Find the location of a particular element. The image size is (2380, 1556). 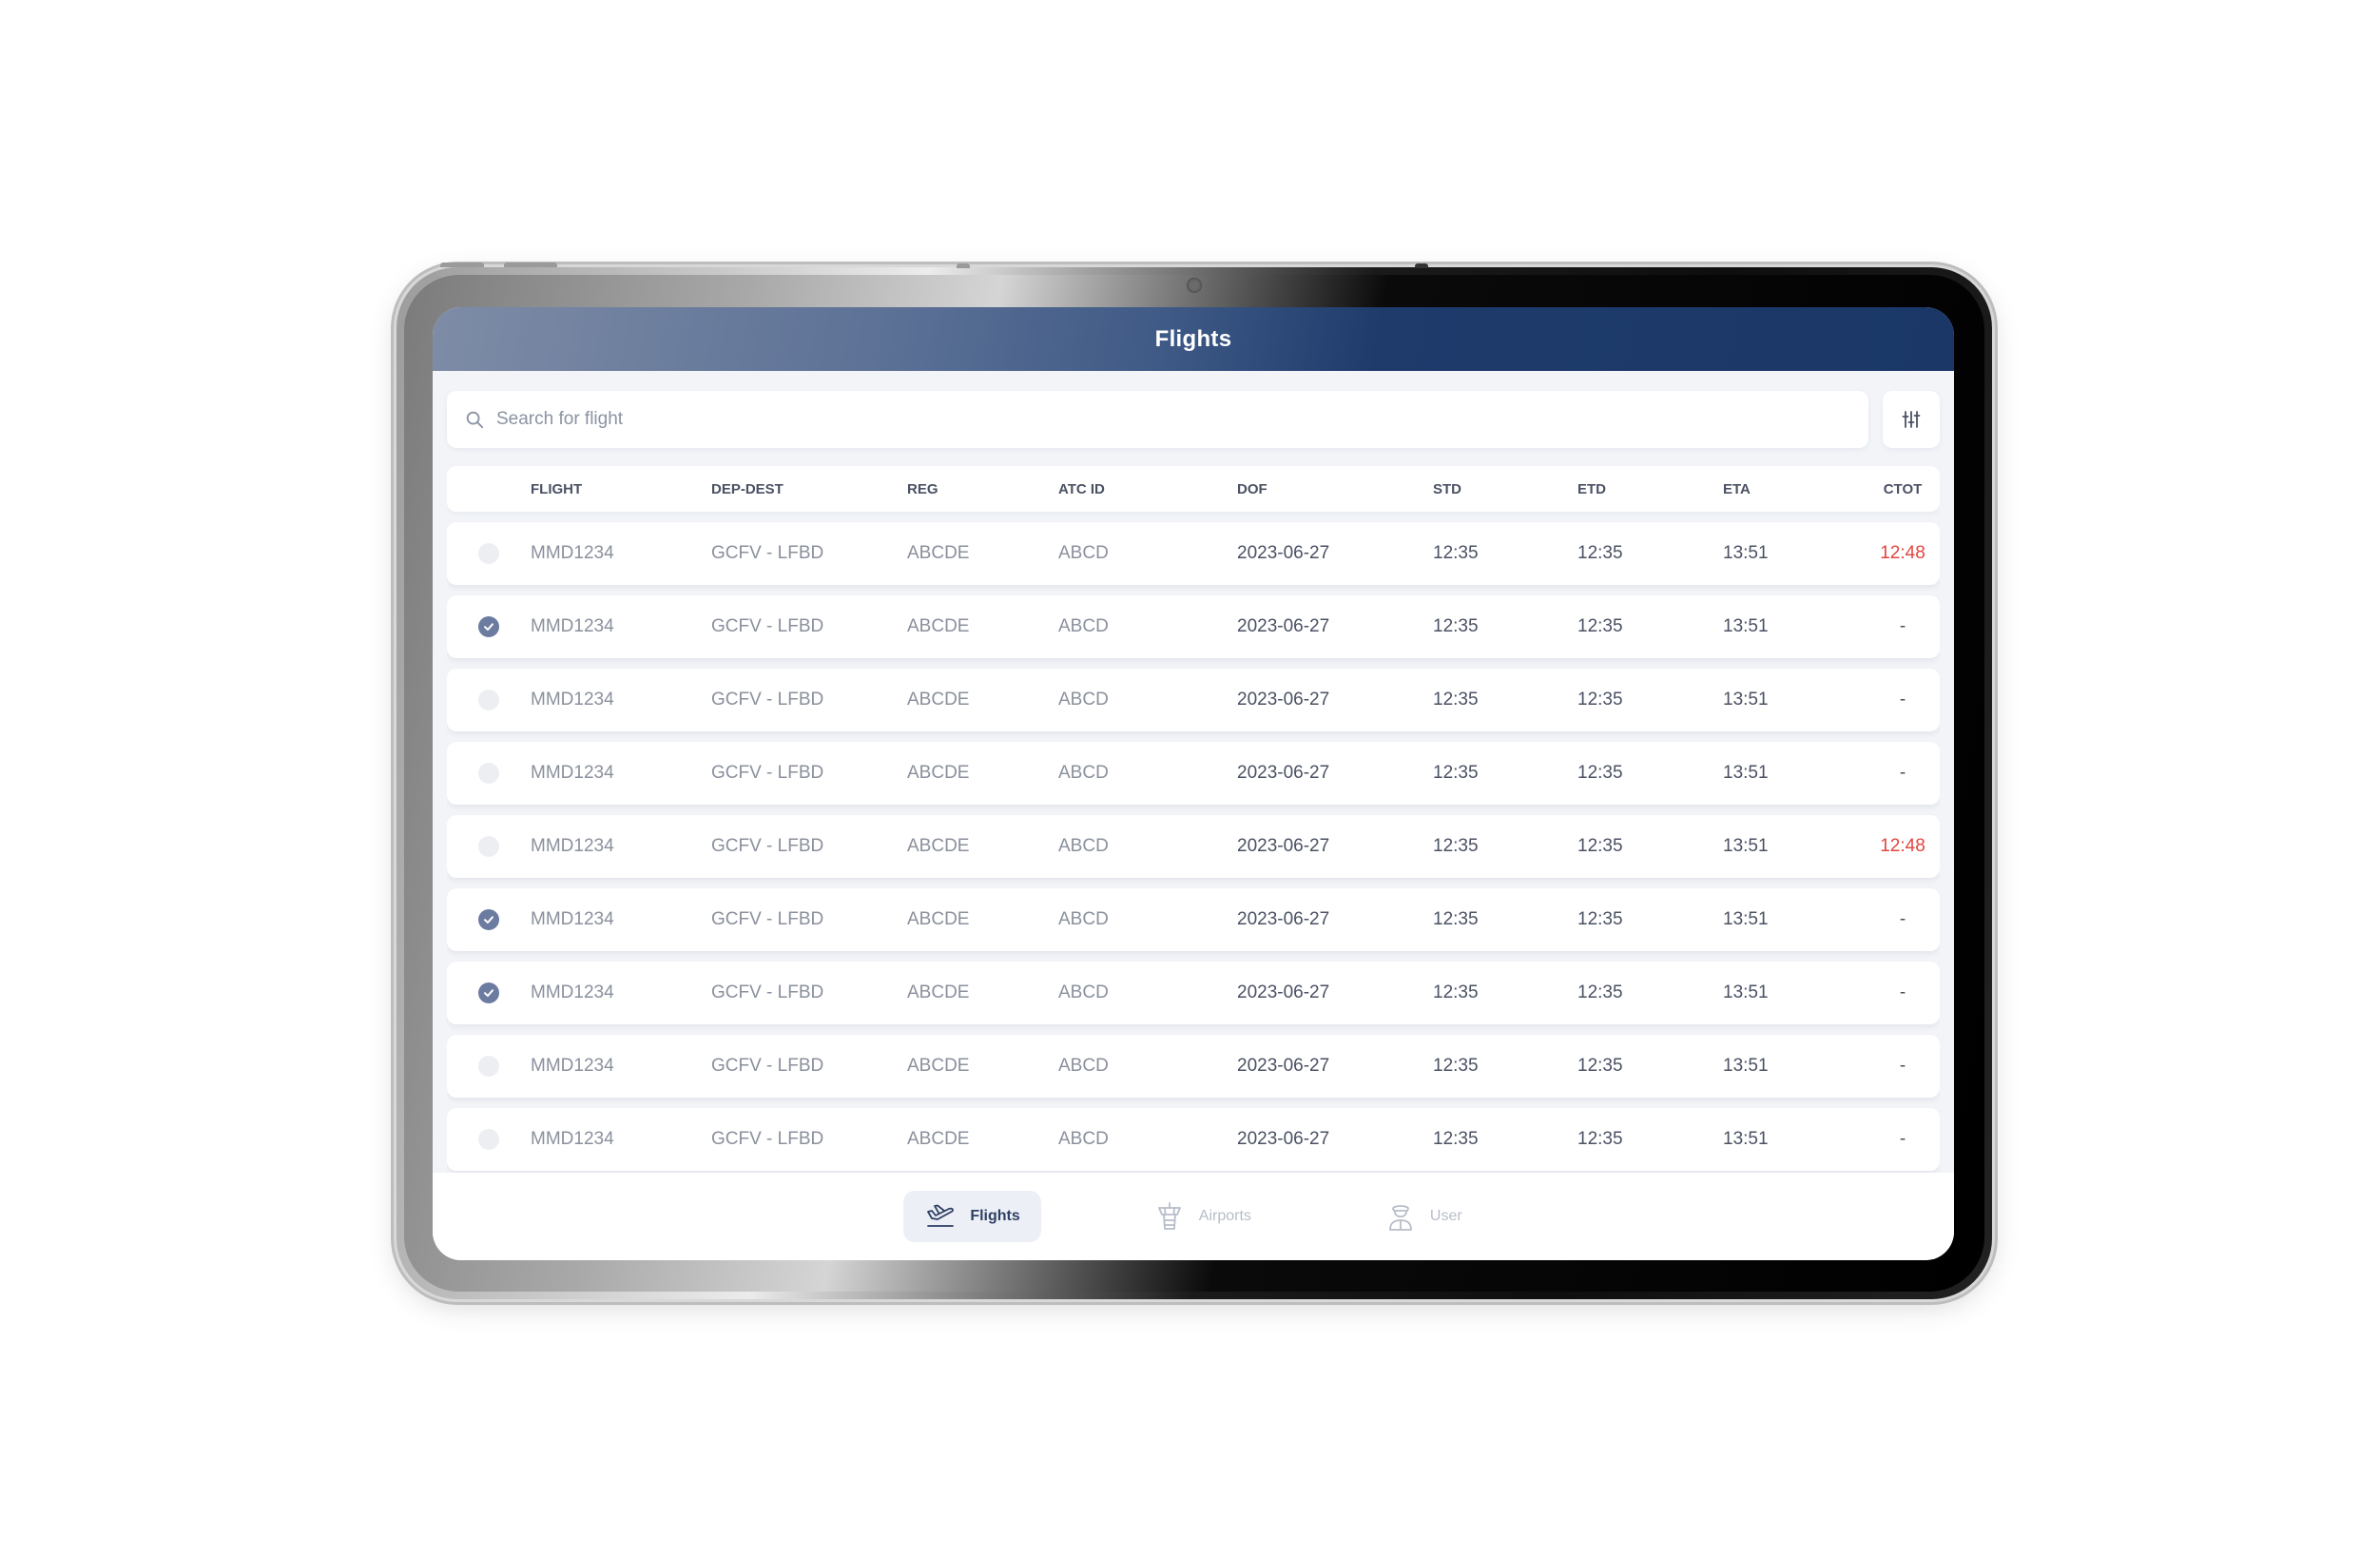

search-input is located at coordinates (782, 420).